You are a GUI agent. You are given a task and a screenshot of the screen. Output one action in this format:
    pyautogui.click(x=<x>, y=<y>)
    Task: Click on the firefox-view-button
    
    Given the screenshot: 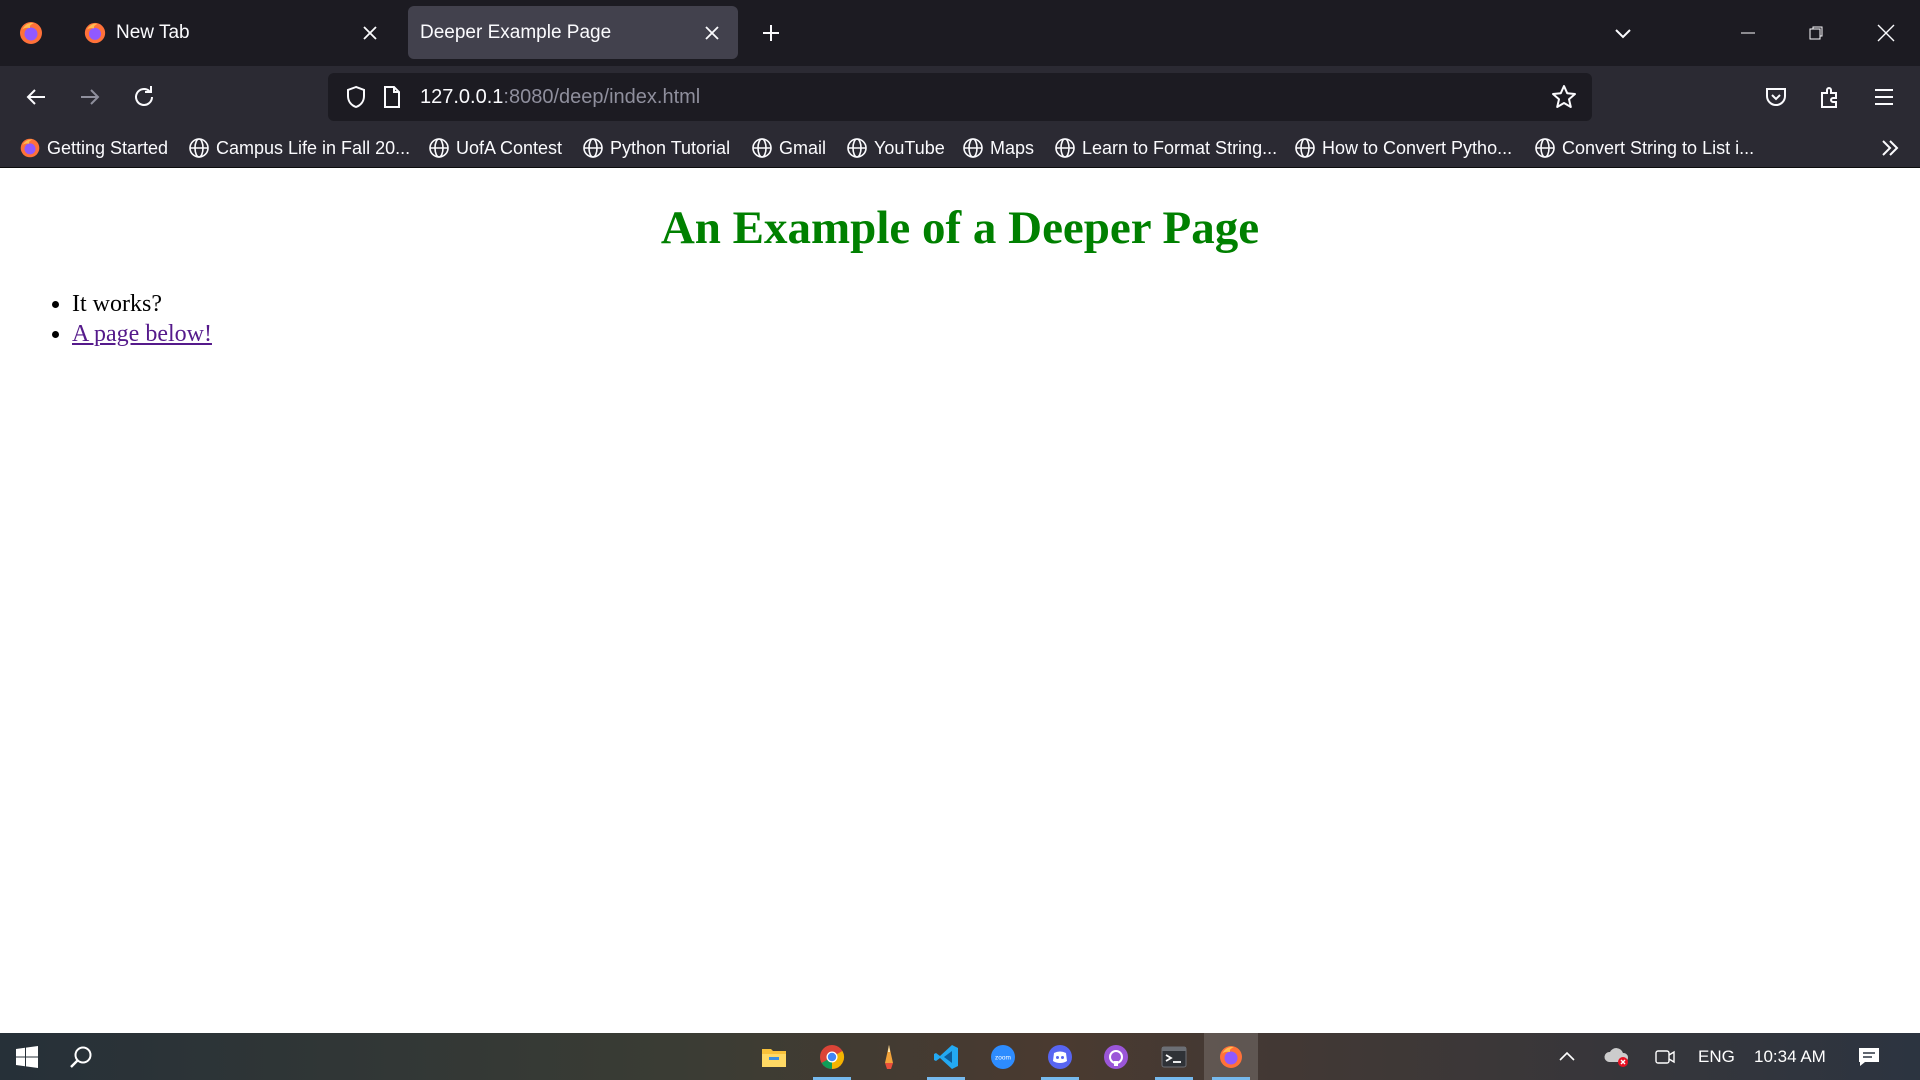 What is the action you would take?
    pyautogui.click(x=31, y=33)
    